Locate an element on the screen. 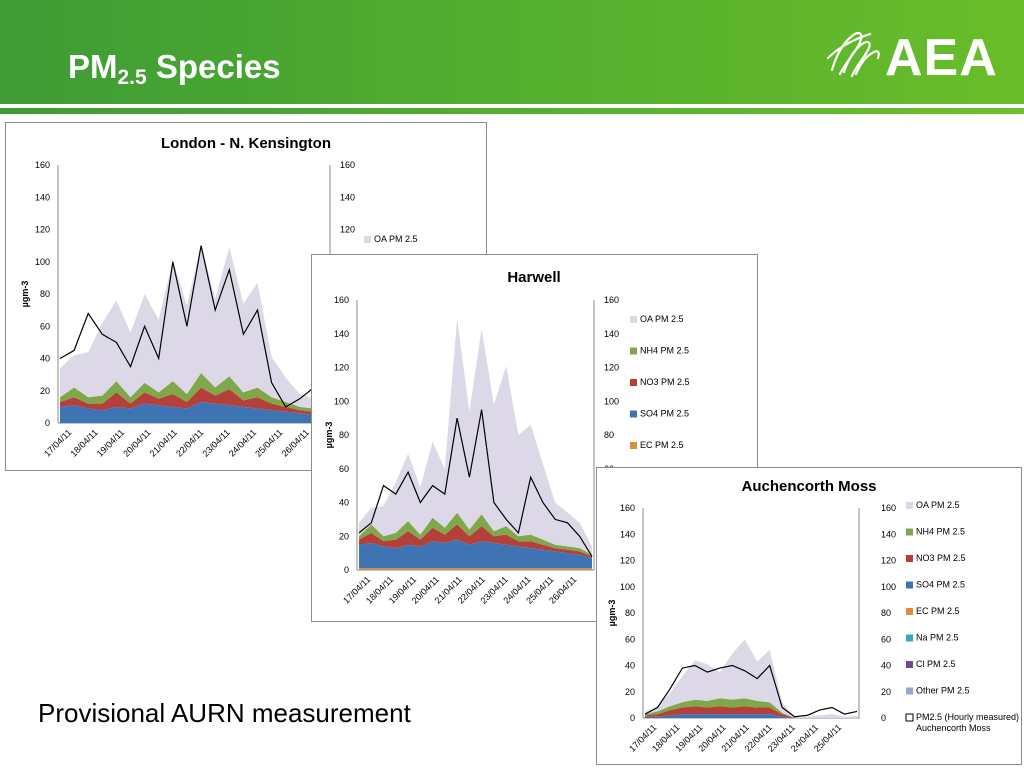  y-tick-right-harwell-6: 120 is located at coordinates (611, 368).